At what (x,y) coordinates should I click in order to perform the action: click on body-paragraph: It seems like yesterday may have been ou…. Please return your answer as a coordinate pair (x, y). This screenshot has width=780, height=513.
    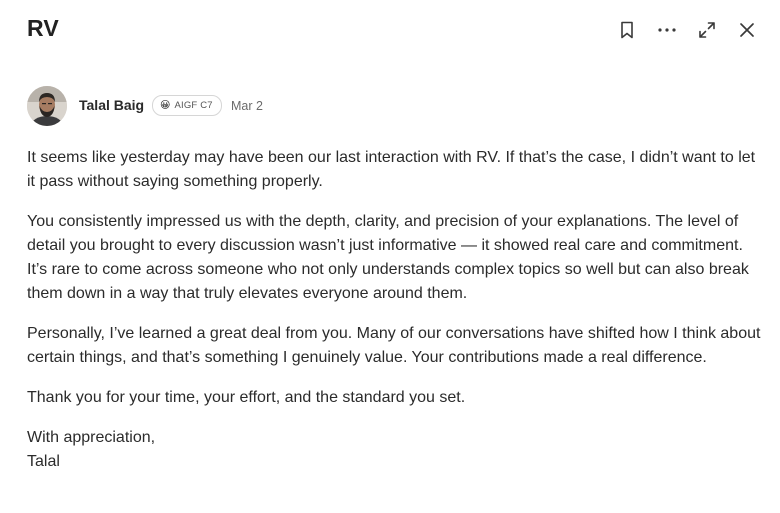
    Looking at the image, I should click on (391, 169).